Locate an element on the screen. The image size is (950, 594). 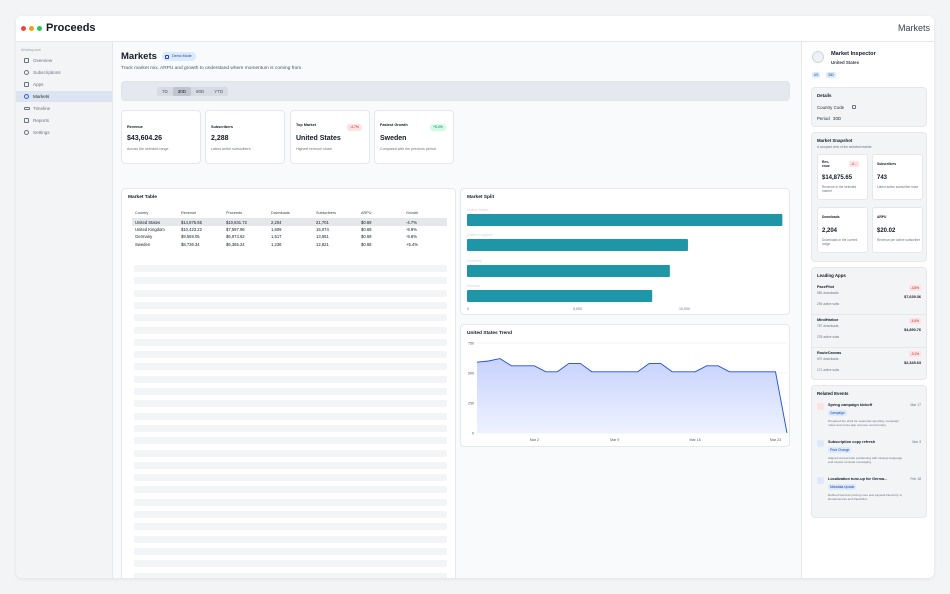
sidebar-item-overview: Overview is located at coordinates (64, 60).